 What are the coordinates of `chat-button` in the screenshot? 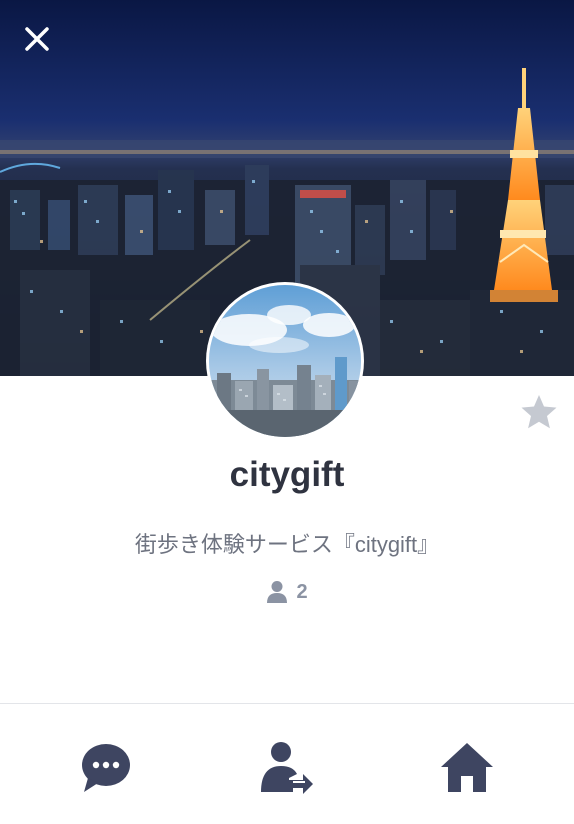 It's located at (106, 768).